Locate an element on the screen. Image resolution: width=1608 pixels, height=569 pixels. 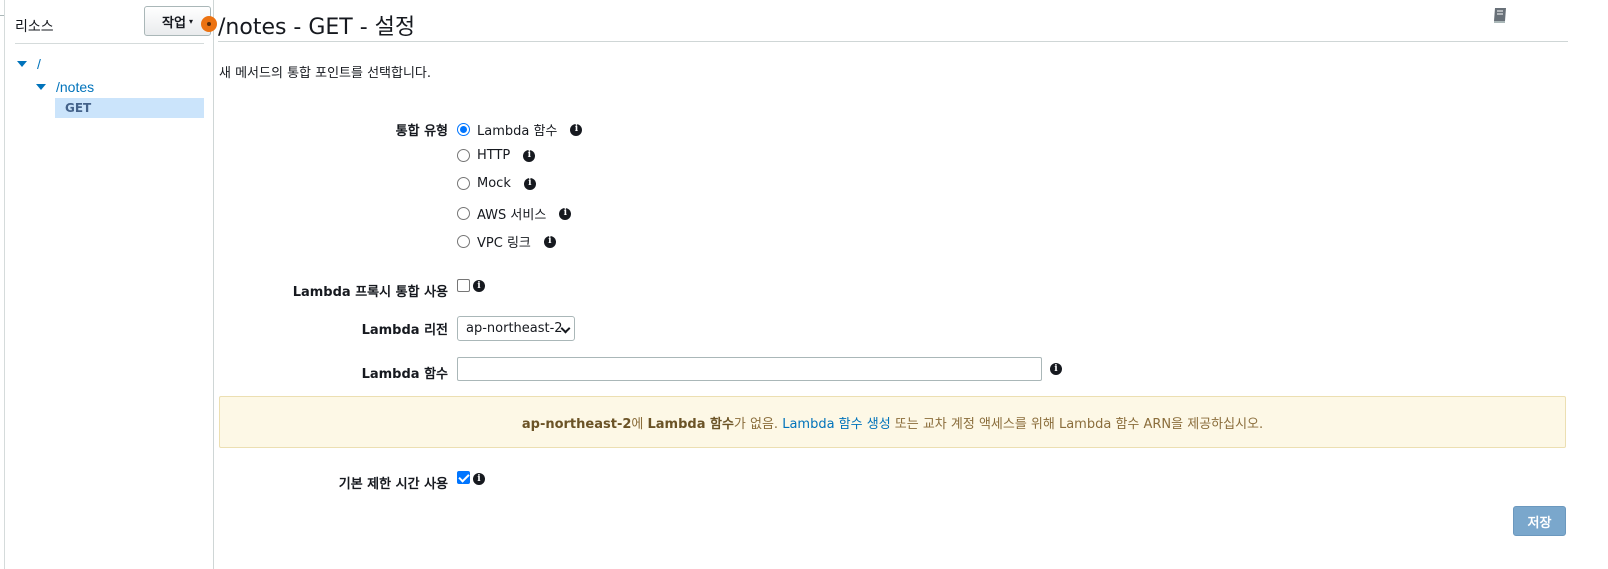
handle-dot is located at coordinates (209, 24).